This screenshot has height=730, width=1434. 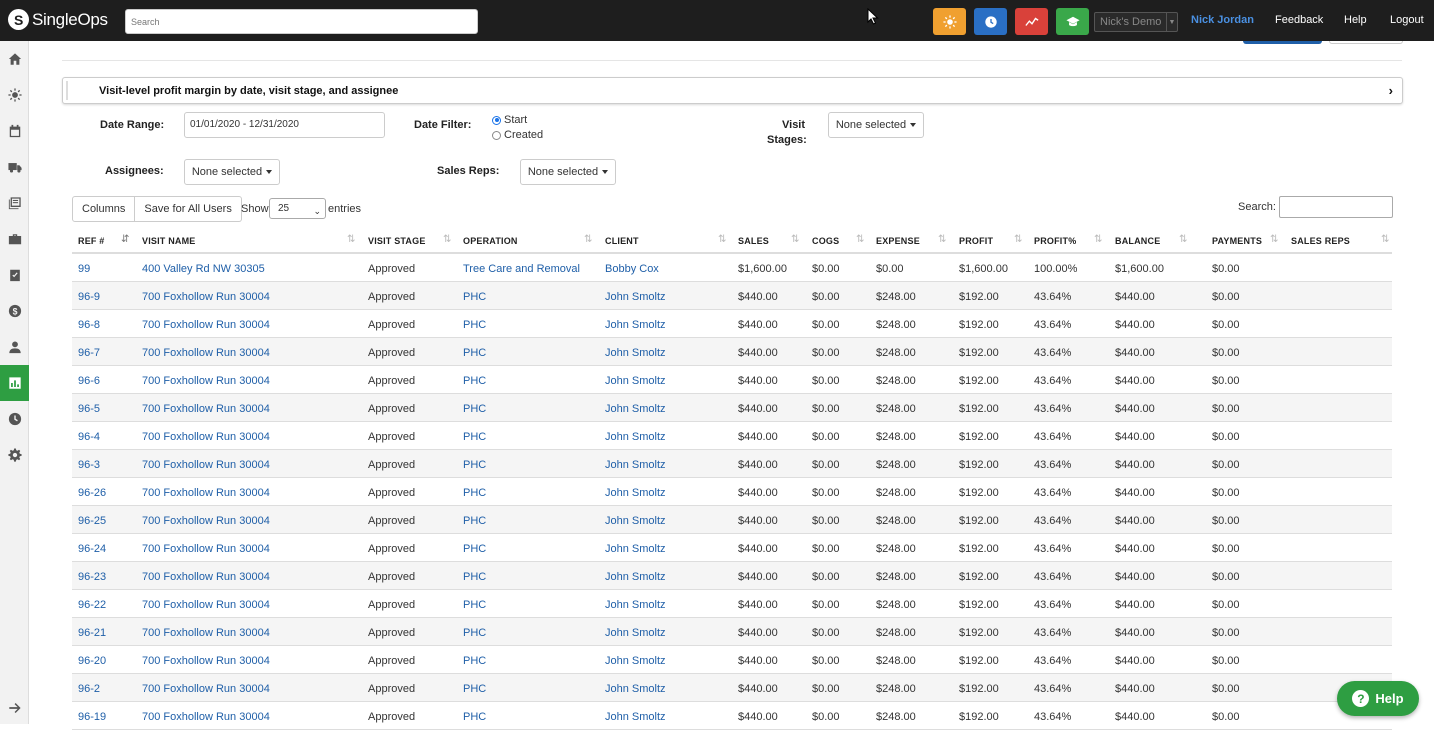 I want to click on cell-ref: 96-25, so click(x=92, y=521).